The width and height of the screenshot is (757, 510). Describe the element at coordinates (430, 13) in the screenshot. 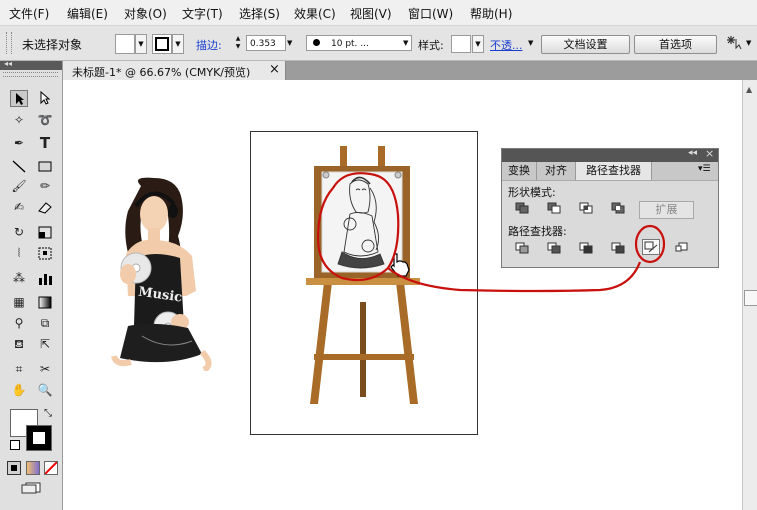

I see `menu-window: 窗口(W)` at that location.